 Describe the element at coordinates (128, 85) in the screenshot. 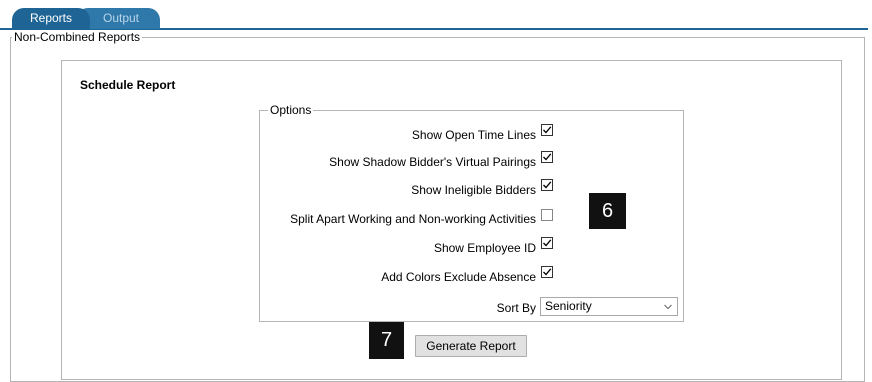

I see `schedule-report-title: Schedule Report` at that location.